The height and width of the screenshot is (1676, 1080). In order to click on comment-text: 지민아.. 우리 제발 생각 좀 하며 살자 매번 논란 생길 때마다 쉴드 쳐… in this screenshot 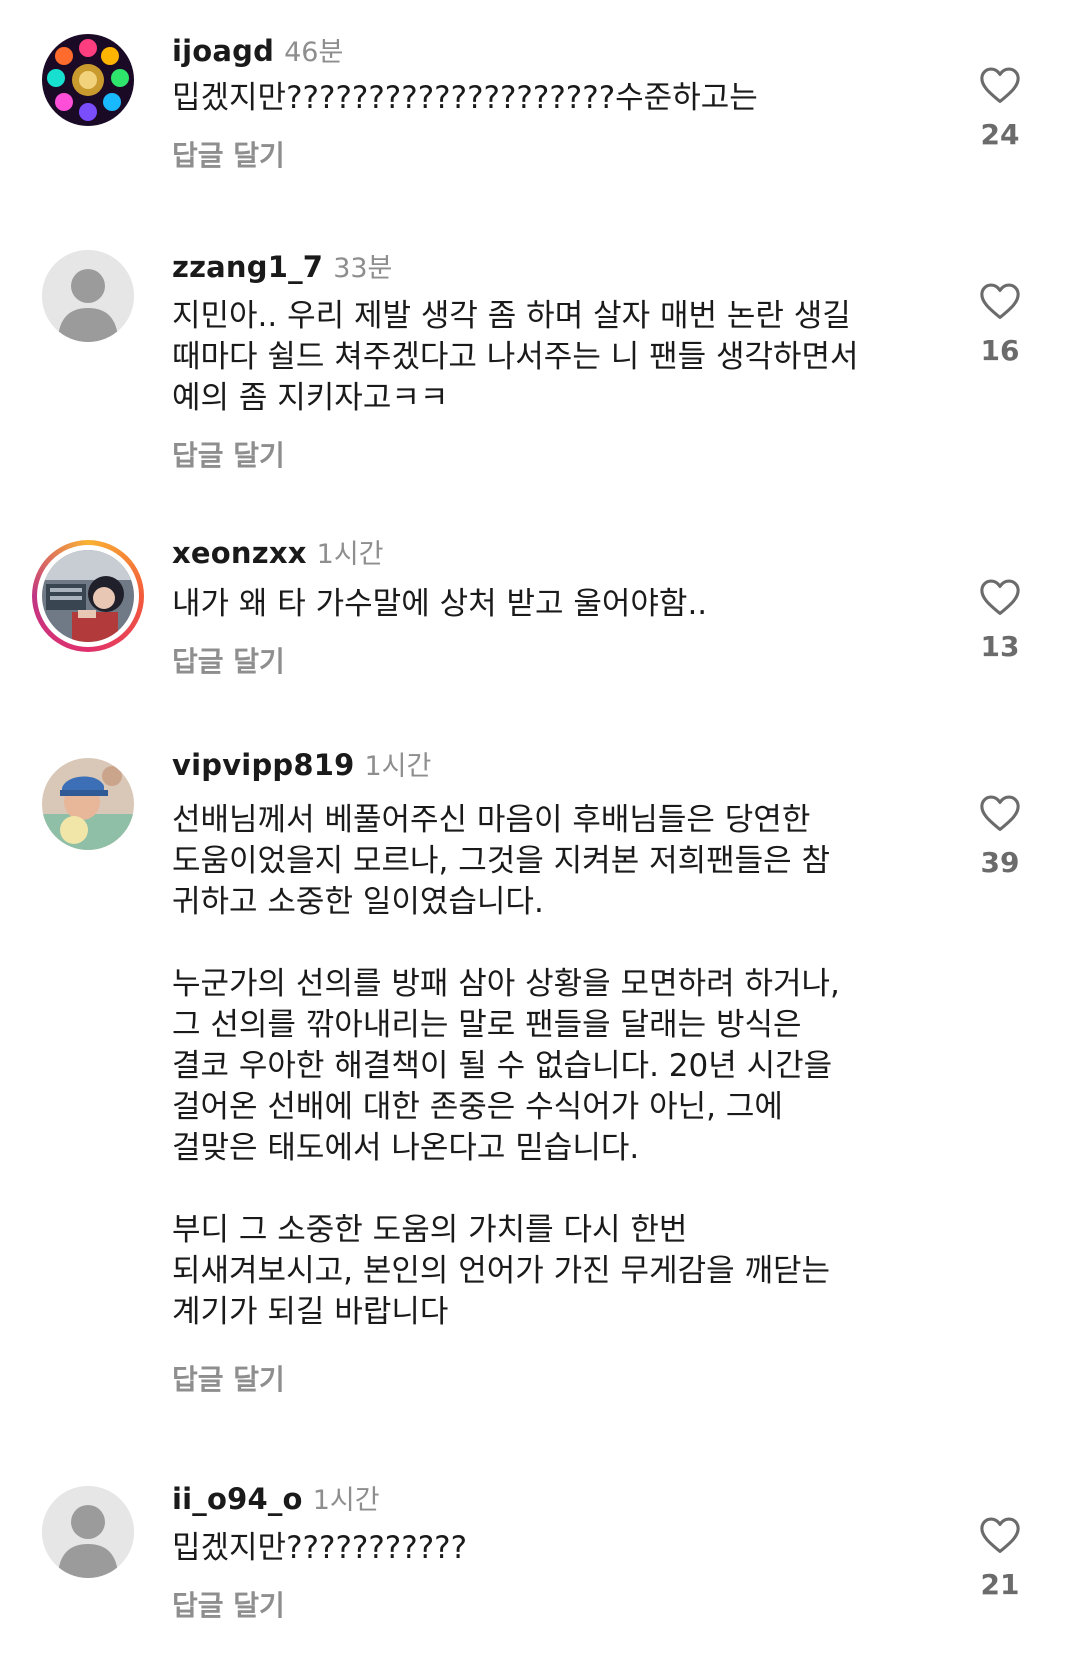, I will do `click(515, 357)`.